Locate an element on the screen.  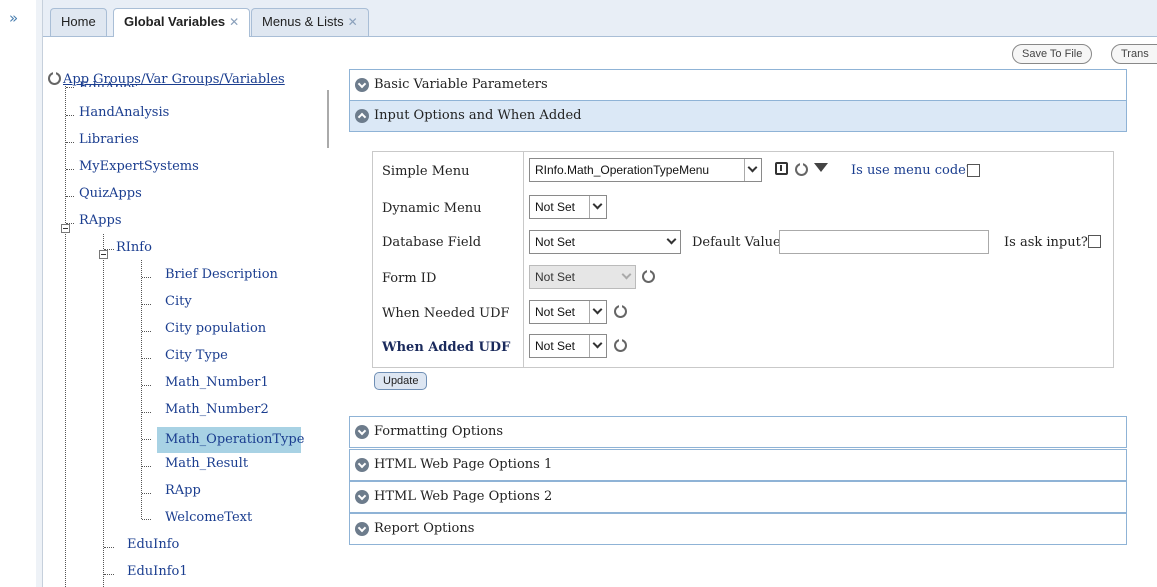
is-use-menu-code-label: Is use menu code? is located at coordinates (912, 170).